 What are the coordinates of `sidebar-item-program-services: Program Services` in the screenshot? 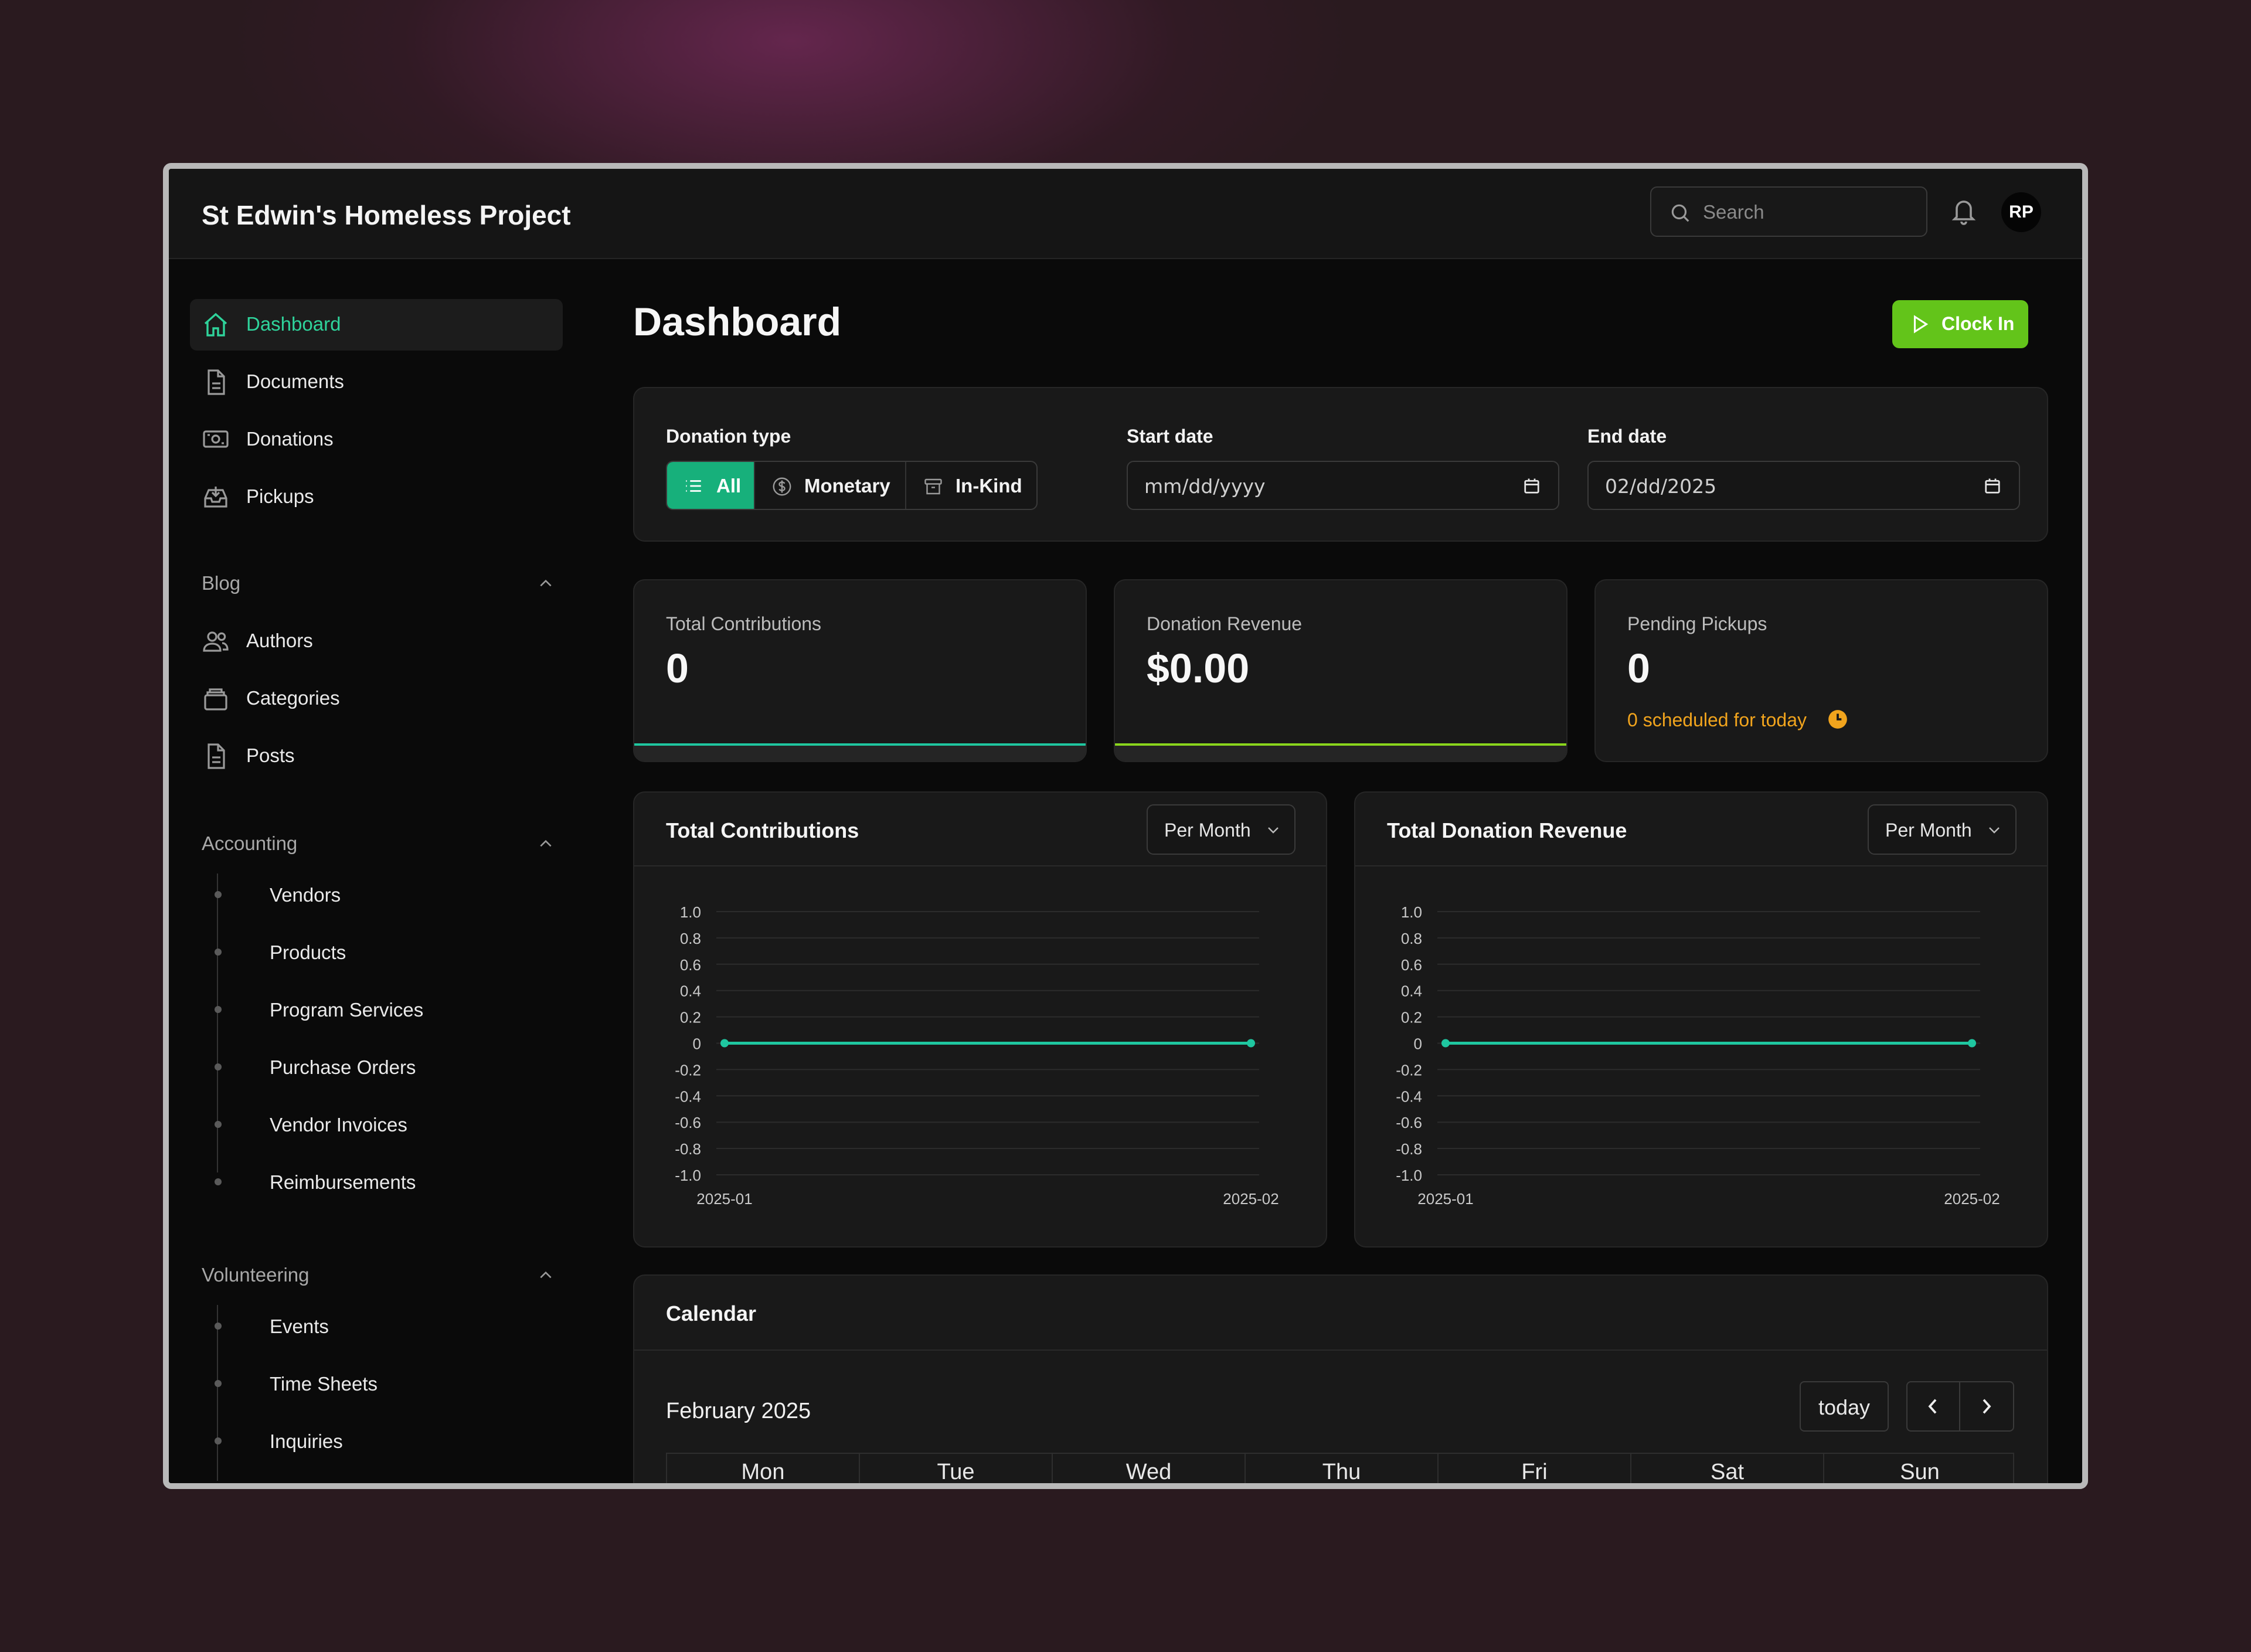 It's located at (378, 1010).